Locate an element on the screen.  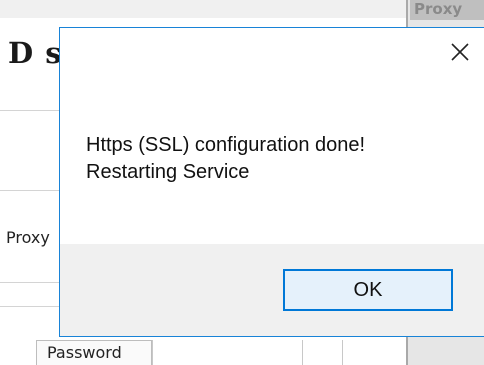
message-line-1: Https (SSL) configuration done! is located at coordinates (226, 145).